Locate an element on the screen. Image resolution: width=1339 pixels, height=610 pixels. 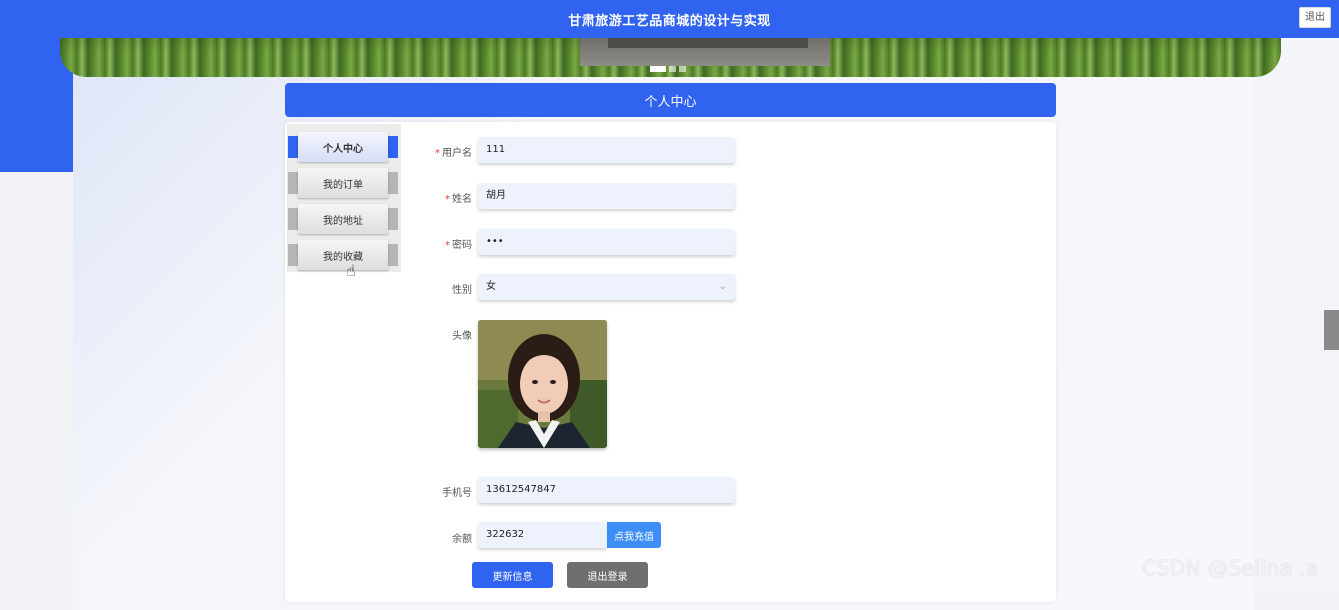
watermark: CSDN @Selina .a is located at coordinates (1230, 568).